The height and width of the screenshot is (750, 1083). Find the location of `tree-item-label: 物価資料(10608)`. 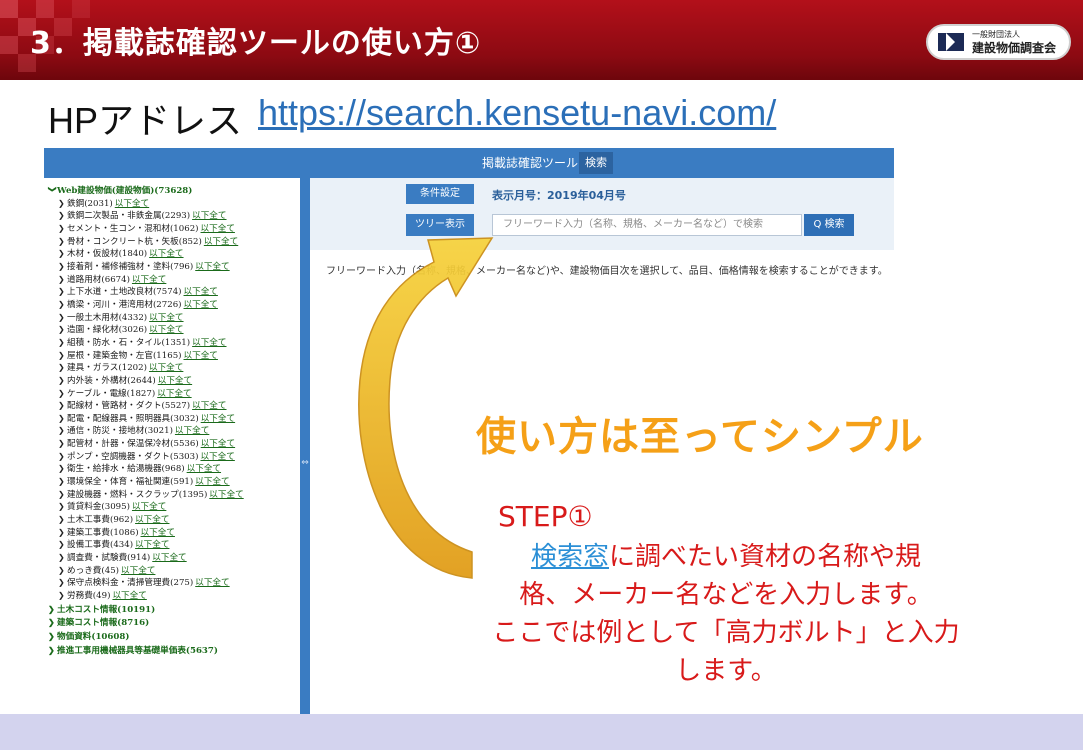

tree-item-label: 物価資料(10608) is located at coordinates (93, 637).